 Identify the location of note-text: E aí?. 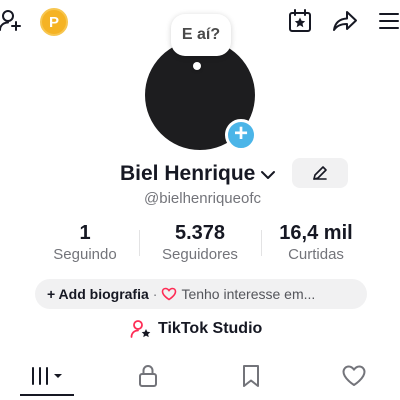
(201, 34).